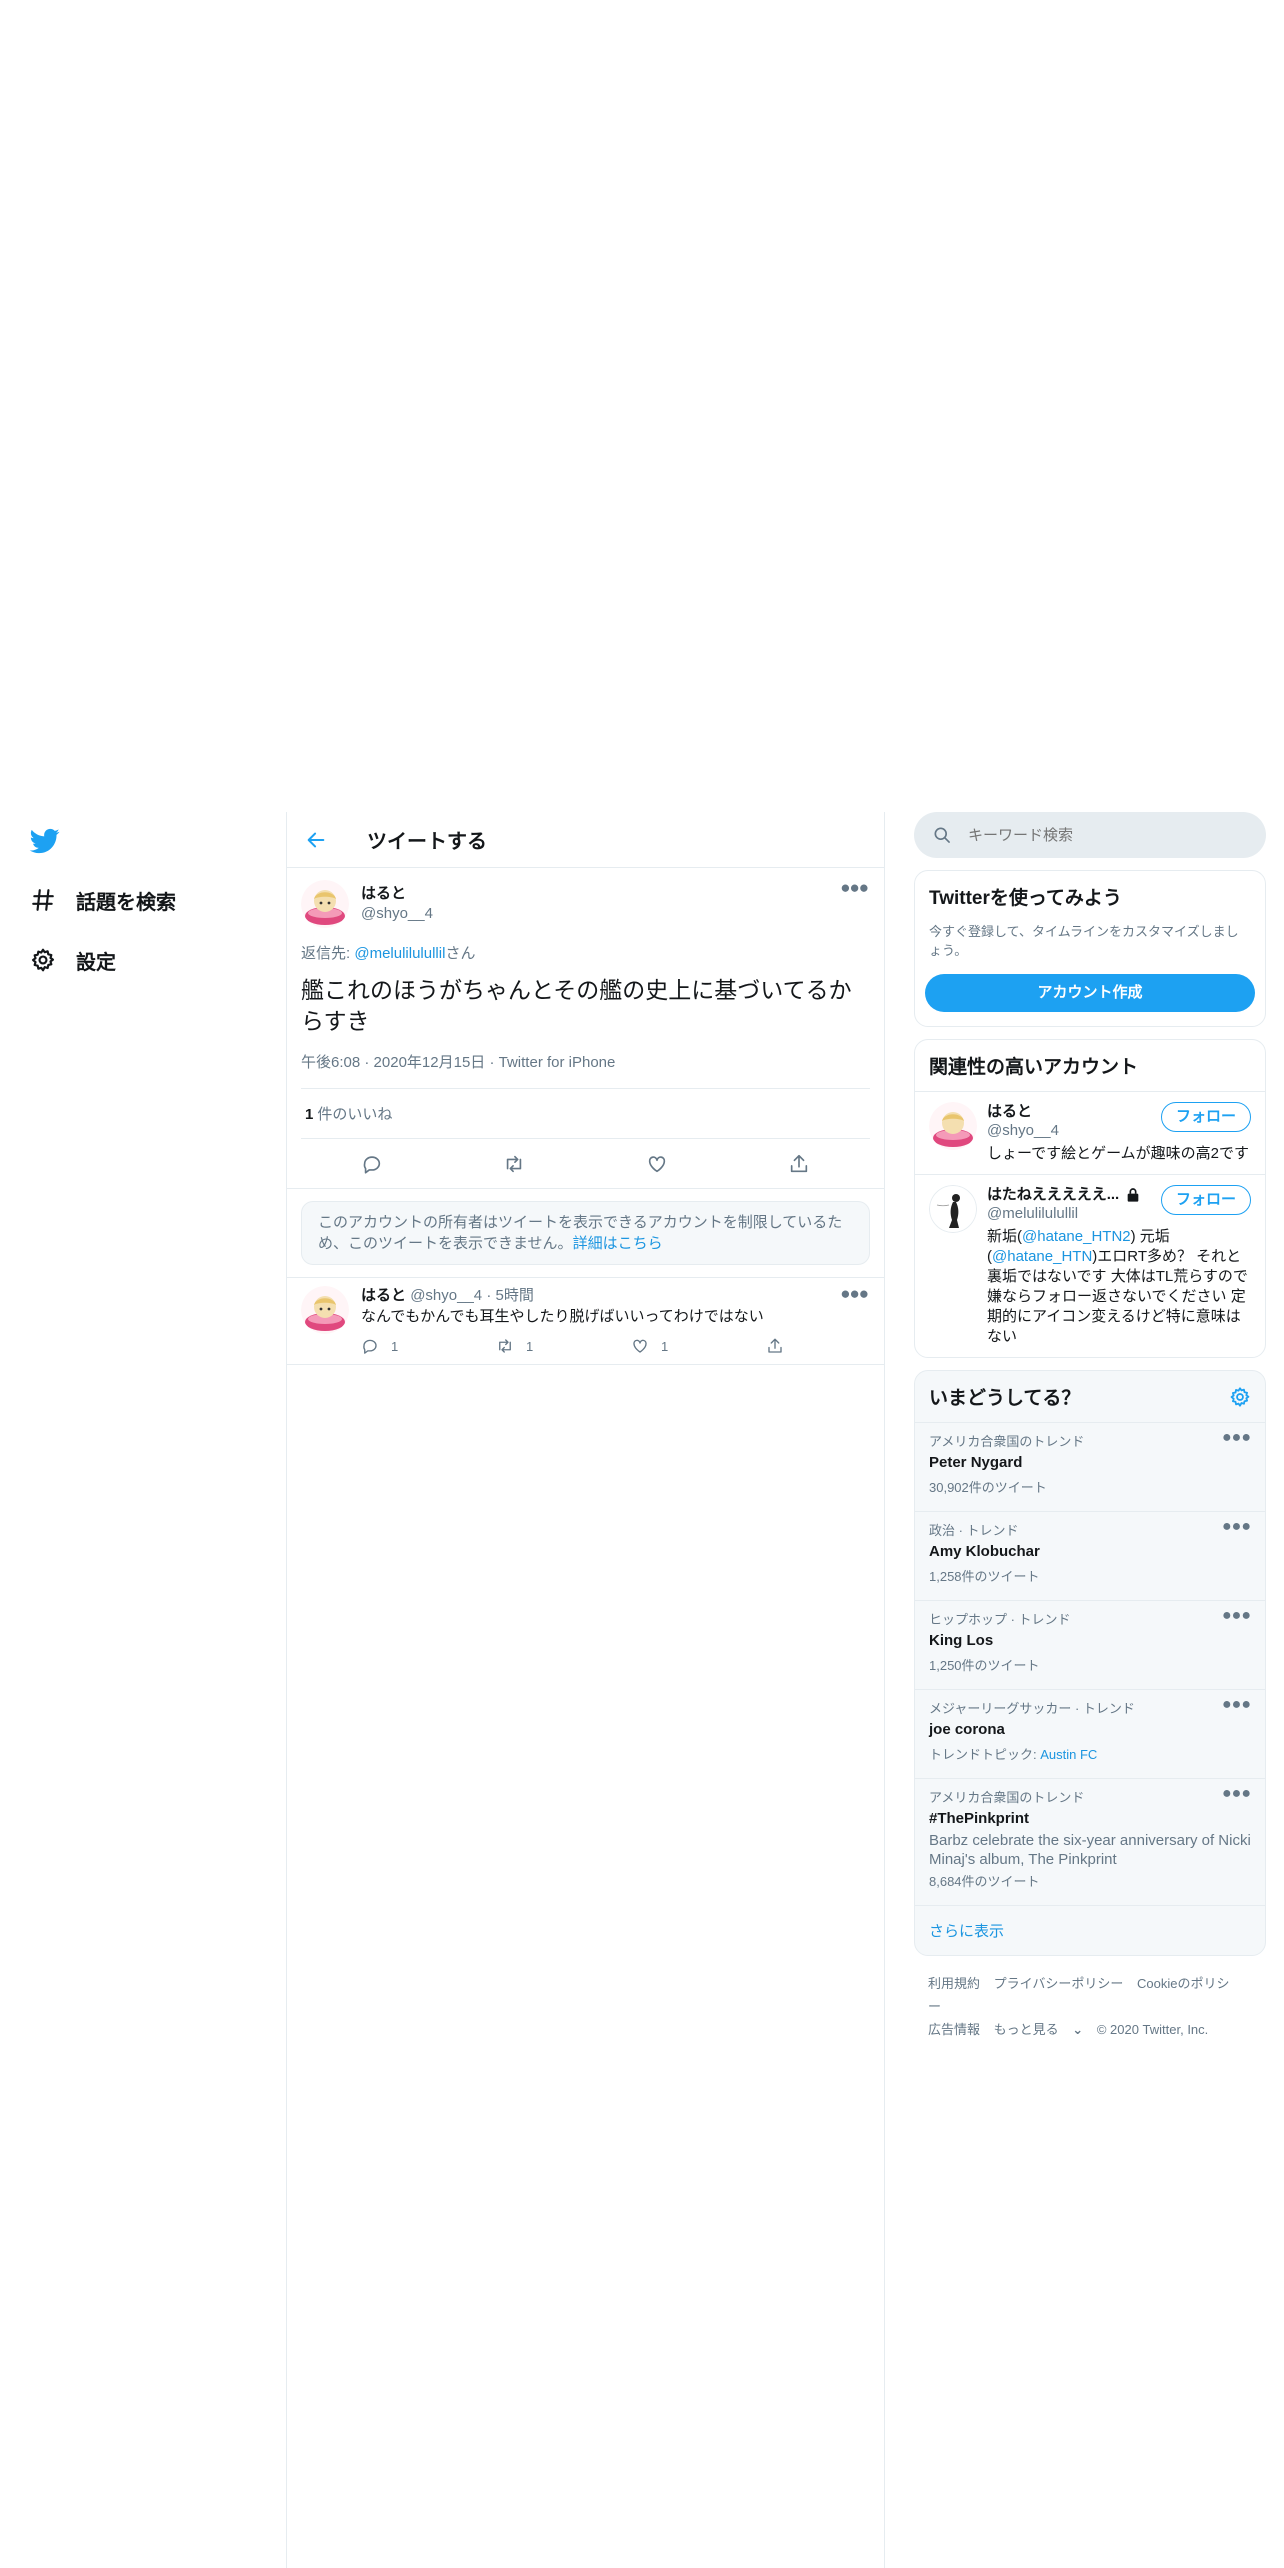  I want to click on focal-divider, so click(585, 1188).